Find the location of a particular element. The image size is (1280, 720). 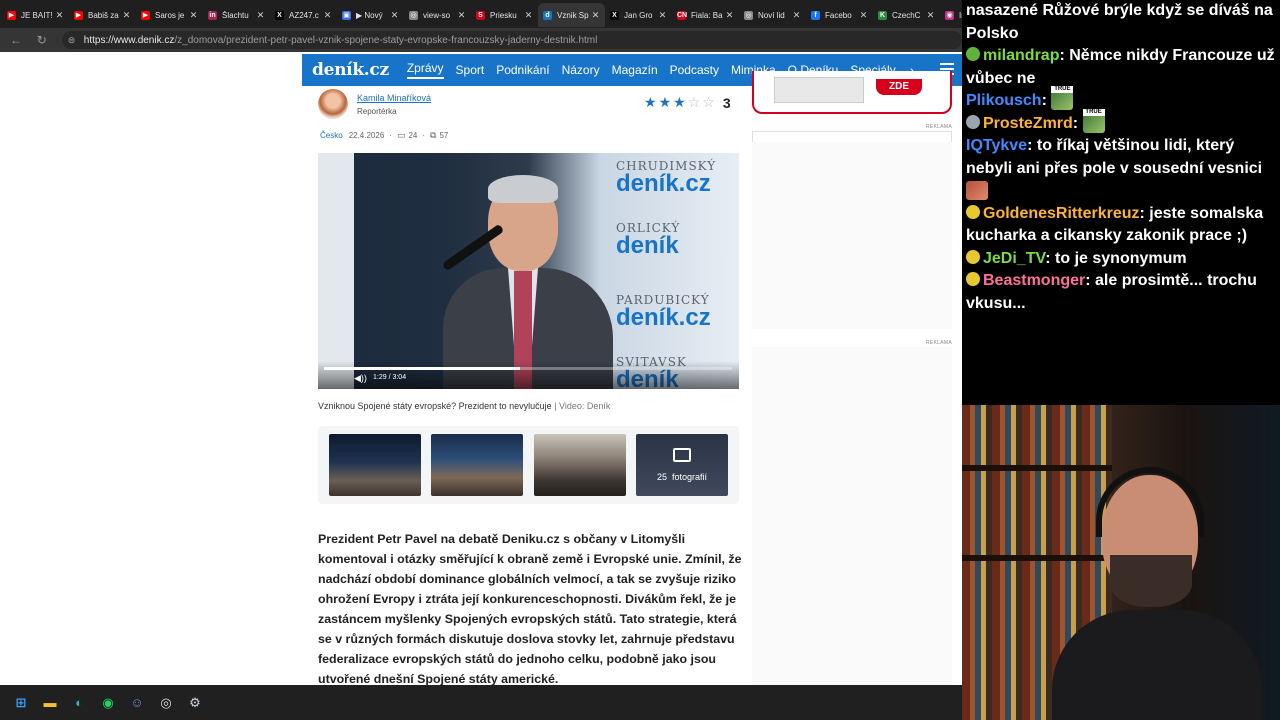

comments-count: 24 is located at coordinates (412, 135).